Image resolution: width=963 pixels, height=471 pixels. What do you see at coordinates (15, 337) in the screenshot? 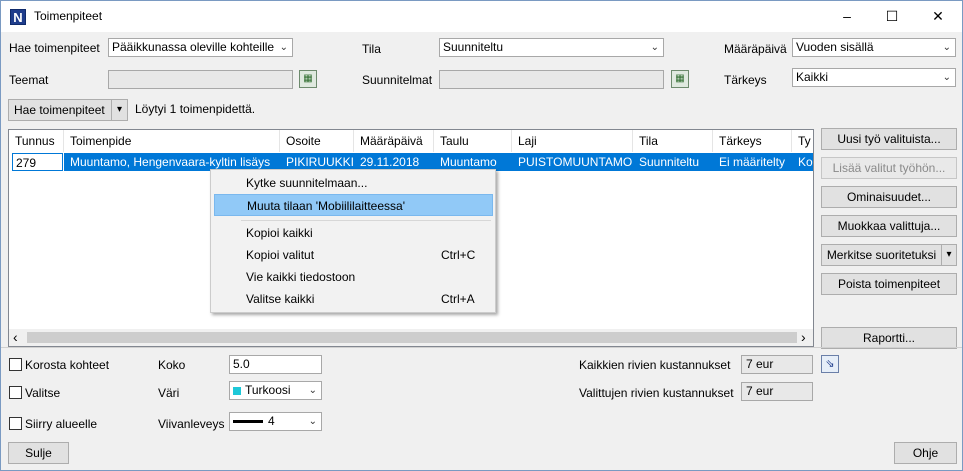
I see `scroll-left-icon: ‹` at bounding box center [15, 337].